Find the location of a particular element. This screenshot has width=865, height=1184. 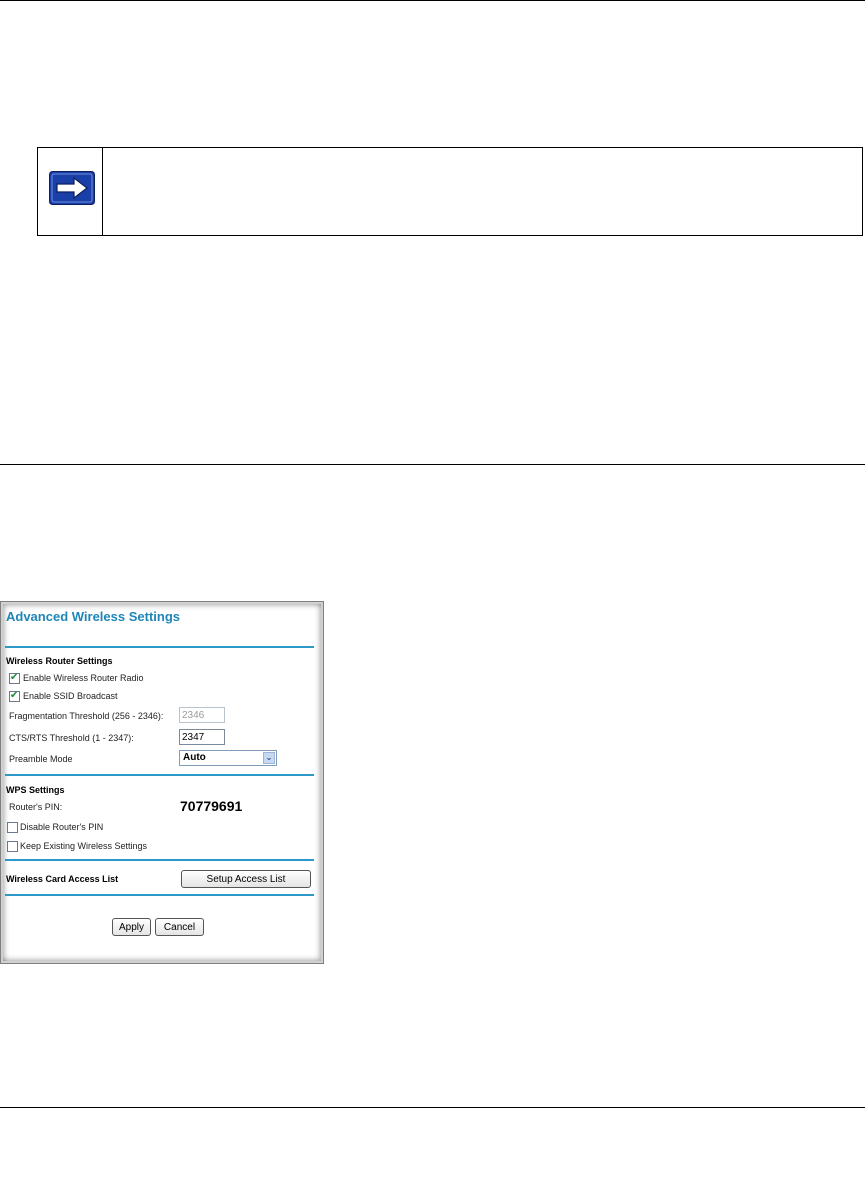

router-pin-label: Router's PIN: is located at coordinates (36, 807).